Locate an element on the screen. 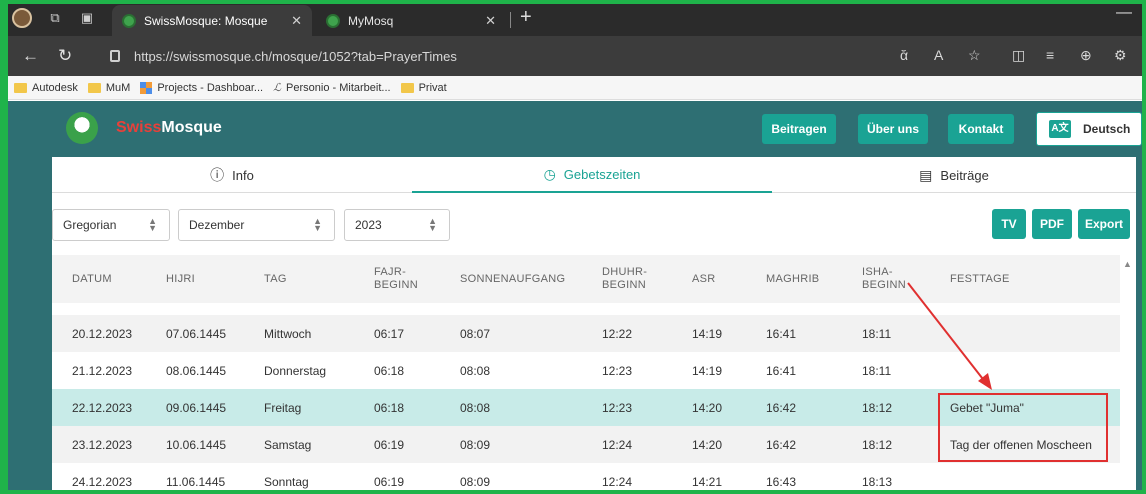  calendar-select: Gregorian ▲ ▼ is located at coordinates (111, 225).